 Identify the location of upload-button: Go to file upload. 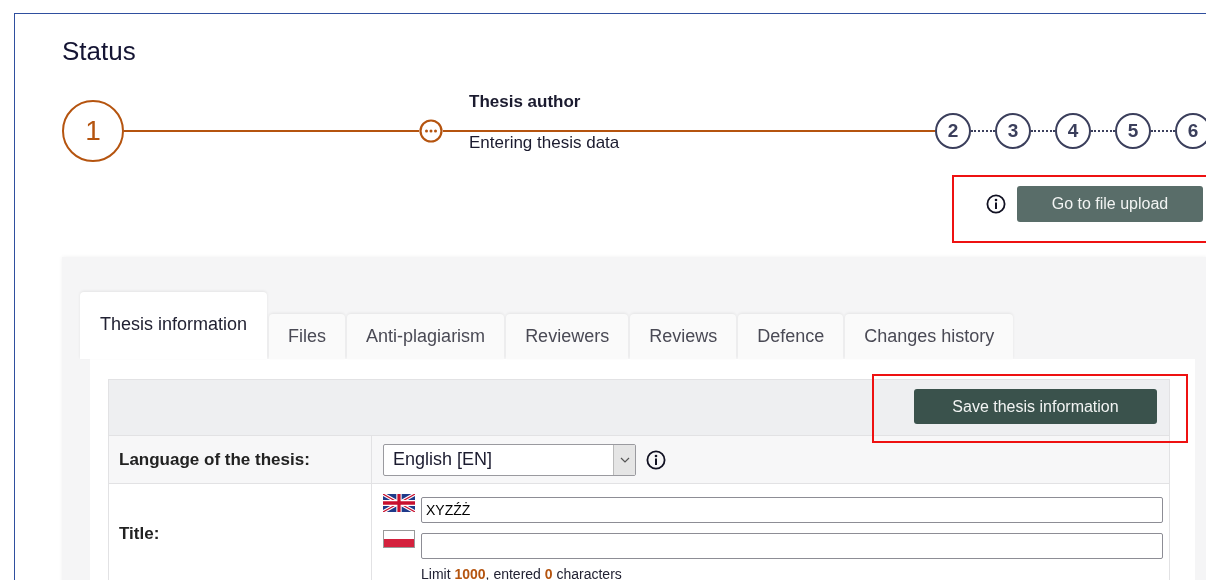
(1110, 204).